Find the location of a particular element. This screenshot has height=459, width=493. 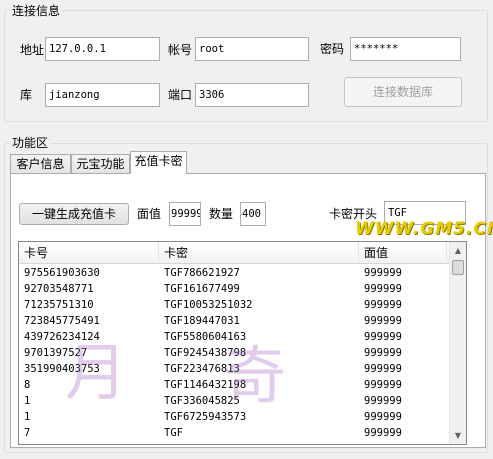

table-row: 71235751310 TGF10053251032 999999 is located at coordinates (233, 305).